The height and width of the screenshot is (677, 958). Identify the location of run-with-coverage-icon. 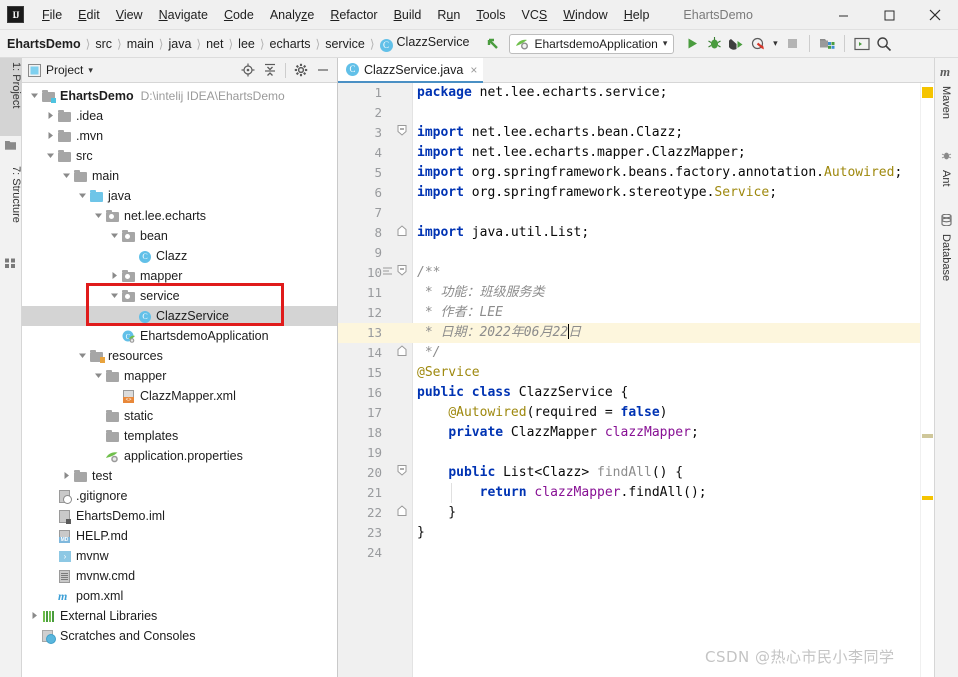
(736, 44).